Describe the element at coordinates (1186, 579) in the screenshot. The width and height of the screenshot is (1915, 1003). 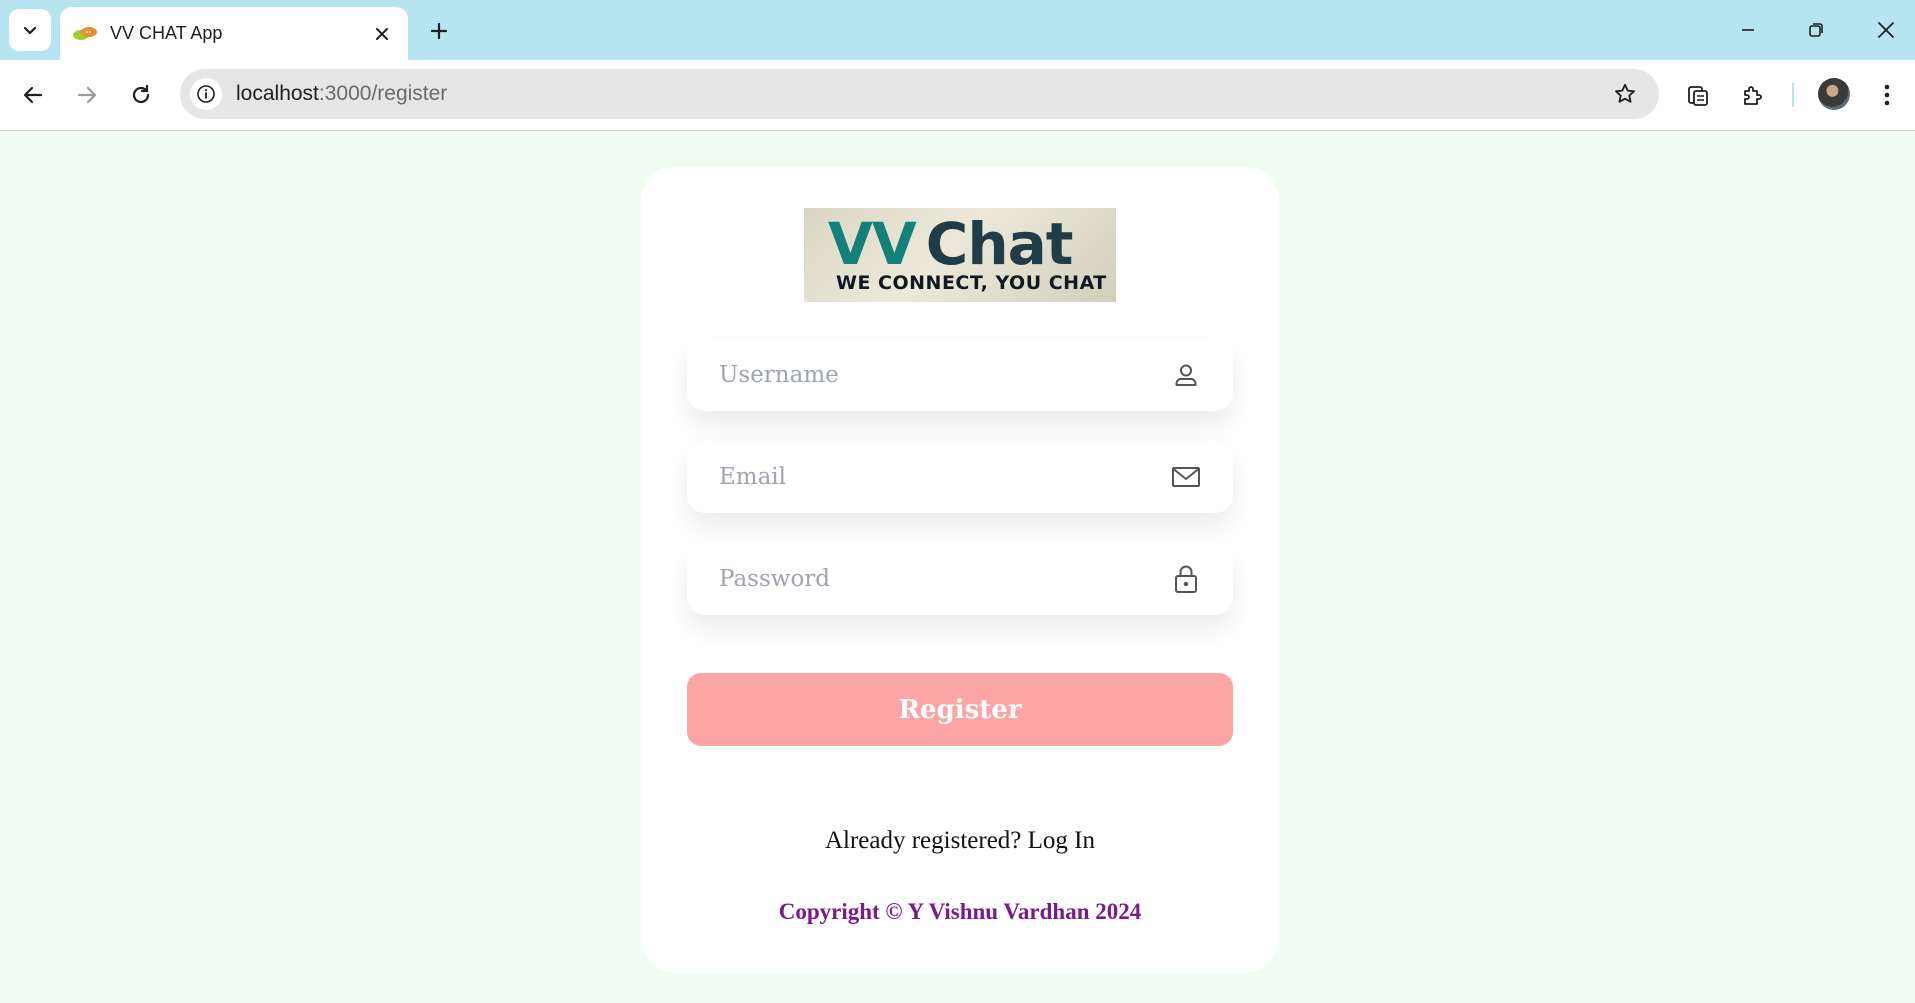
I see `lock-icon` at that location.